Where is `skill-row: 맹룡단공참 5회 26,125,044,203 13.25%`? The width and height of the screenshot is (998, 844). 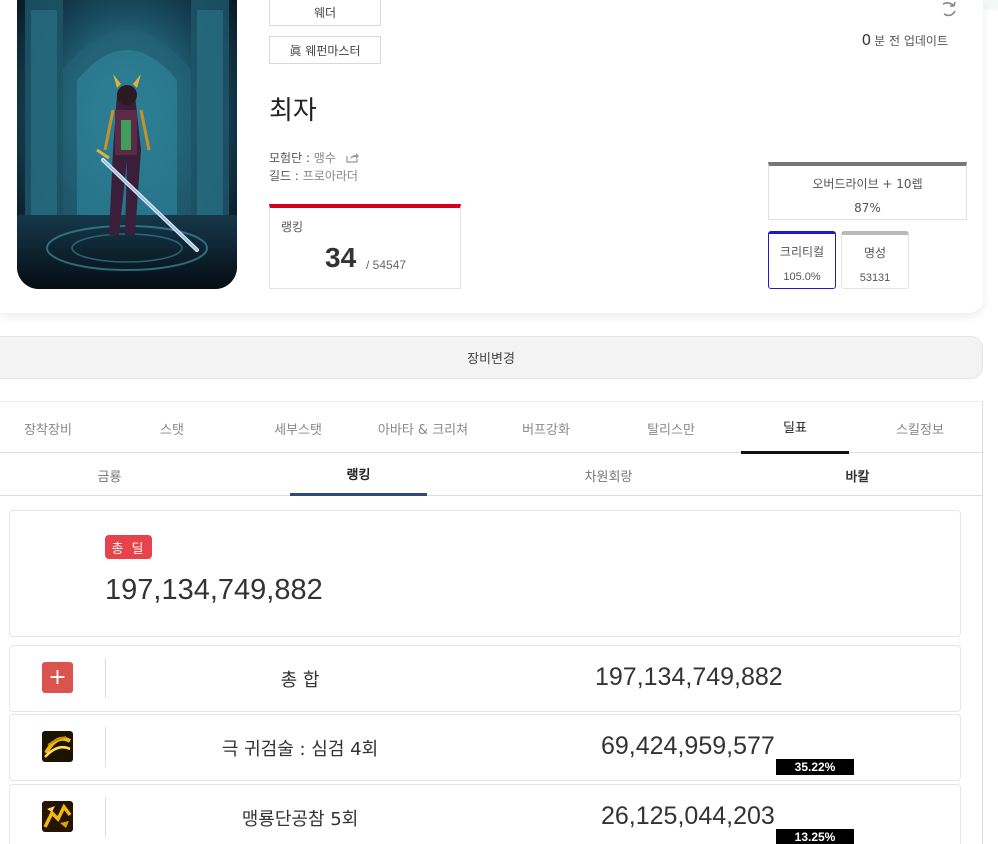 skill-row: 맹룡단공참 5회 26,125,044,203 13.25% is located at coordinates (485, 814).